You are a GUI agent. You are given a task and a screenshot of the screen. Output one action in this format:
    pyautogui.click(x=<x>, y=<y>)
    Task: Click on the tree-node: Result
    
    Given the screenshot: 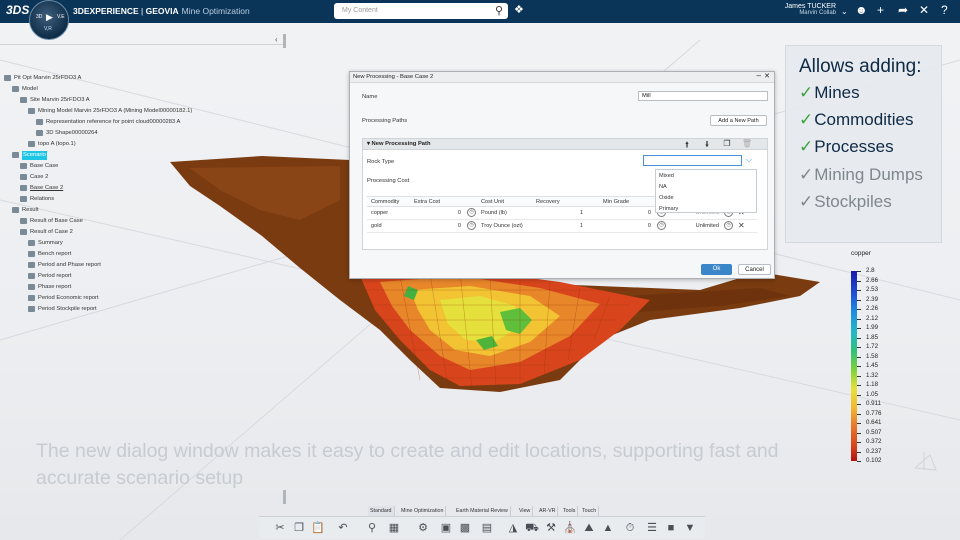 What is the action you would take?
    pyautogui.click(x=25, y=210)
    